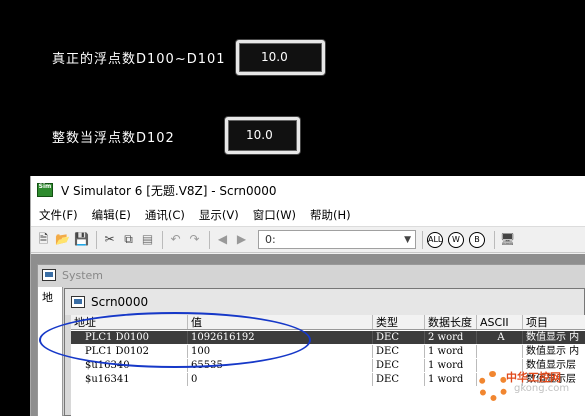 The height and width of the screenshot is (416, 585). I want to click on screen-select-value: 0:, so click(270, 239).